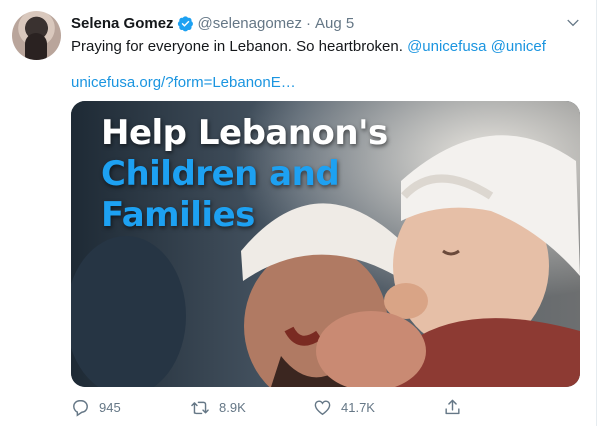  I want to click on share-icon, so click(452, 406).